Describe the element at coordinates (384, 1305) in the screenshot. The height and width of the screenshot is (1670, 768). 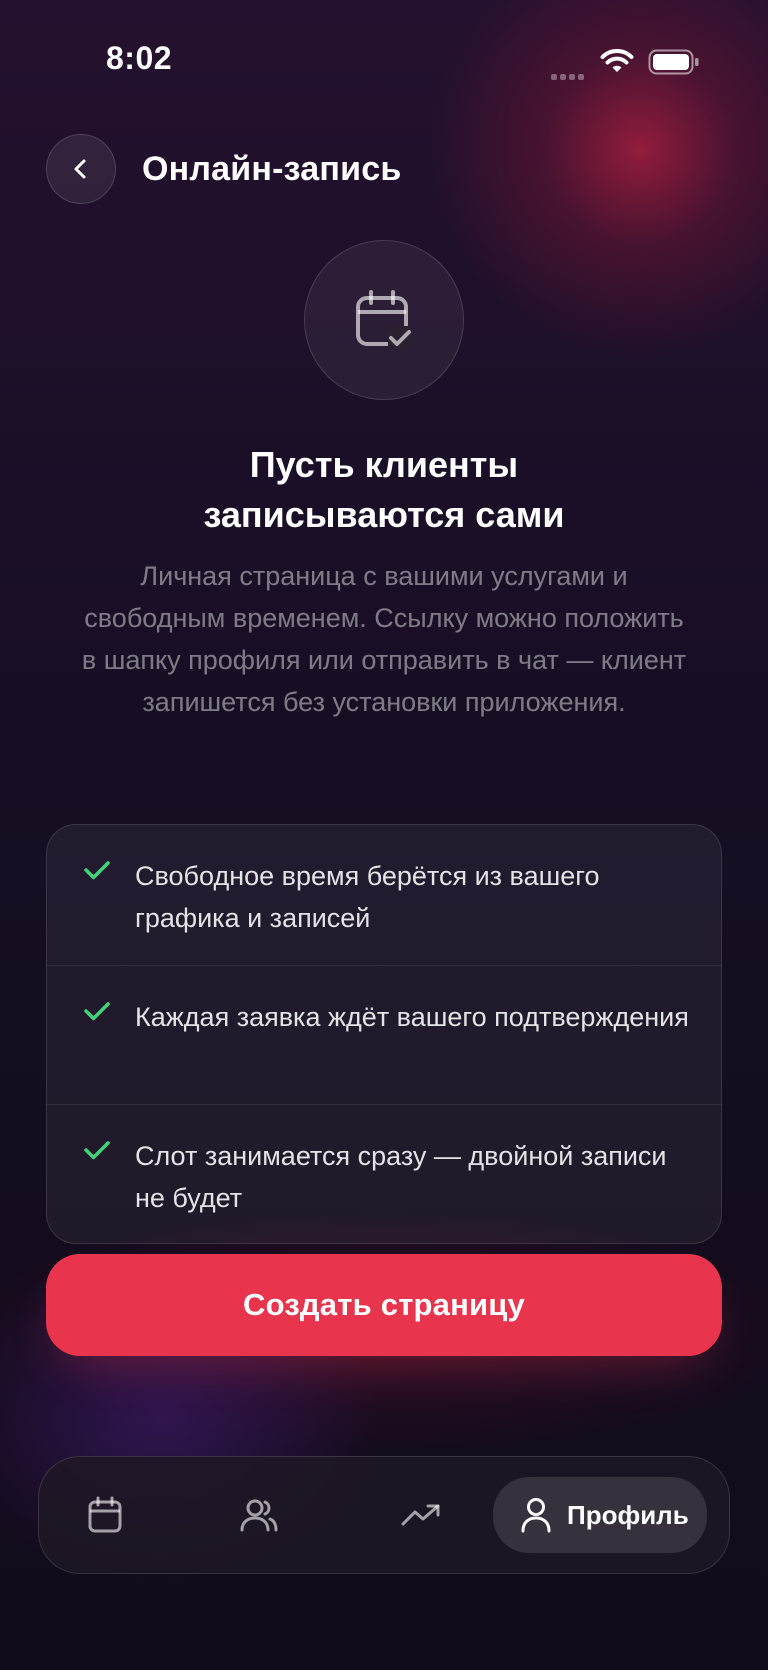
I see `create-page-button: Создать страницу` at that location.